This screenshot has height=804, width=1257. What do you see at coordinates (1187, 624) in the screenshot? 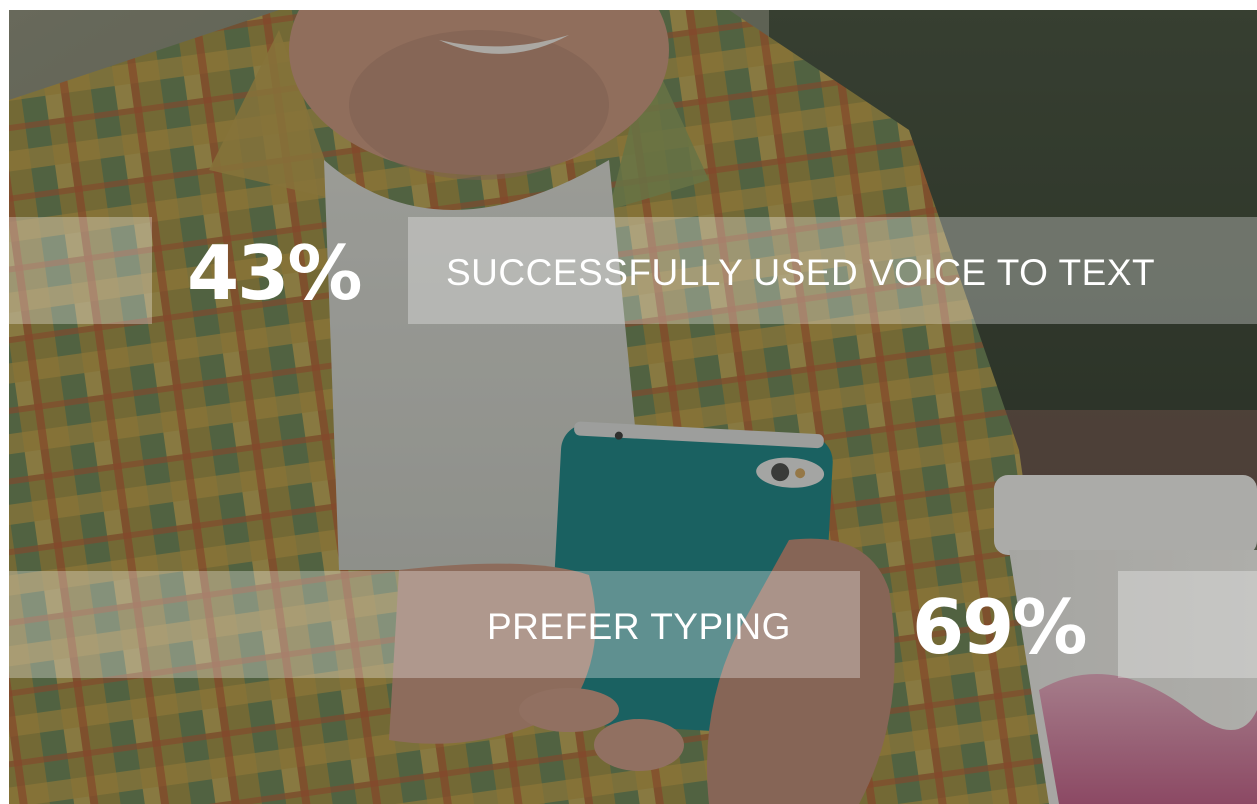
I see `stat-2-right-band` at bounding box center [1187, 624].